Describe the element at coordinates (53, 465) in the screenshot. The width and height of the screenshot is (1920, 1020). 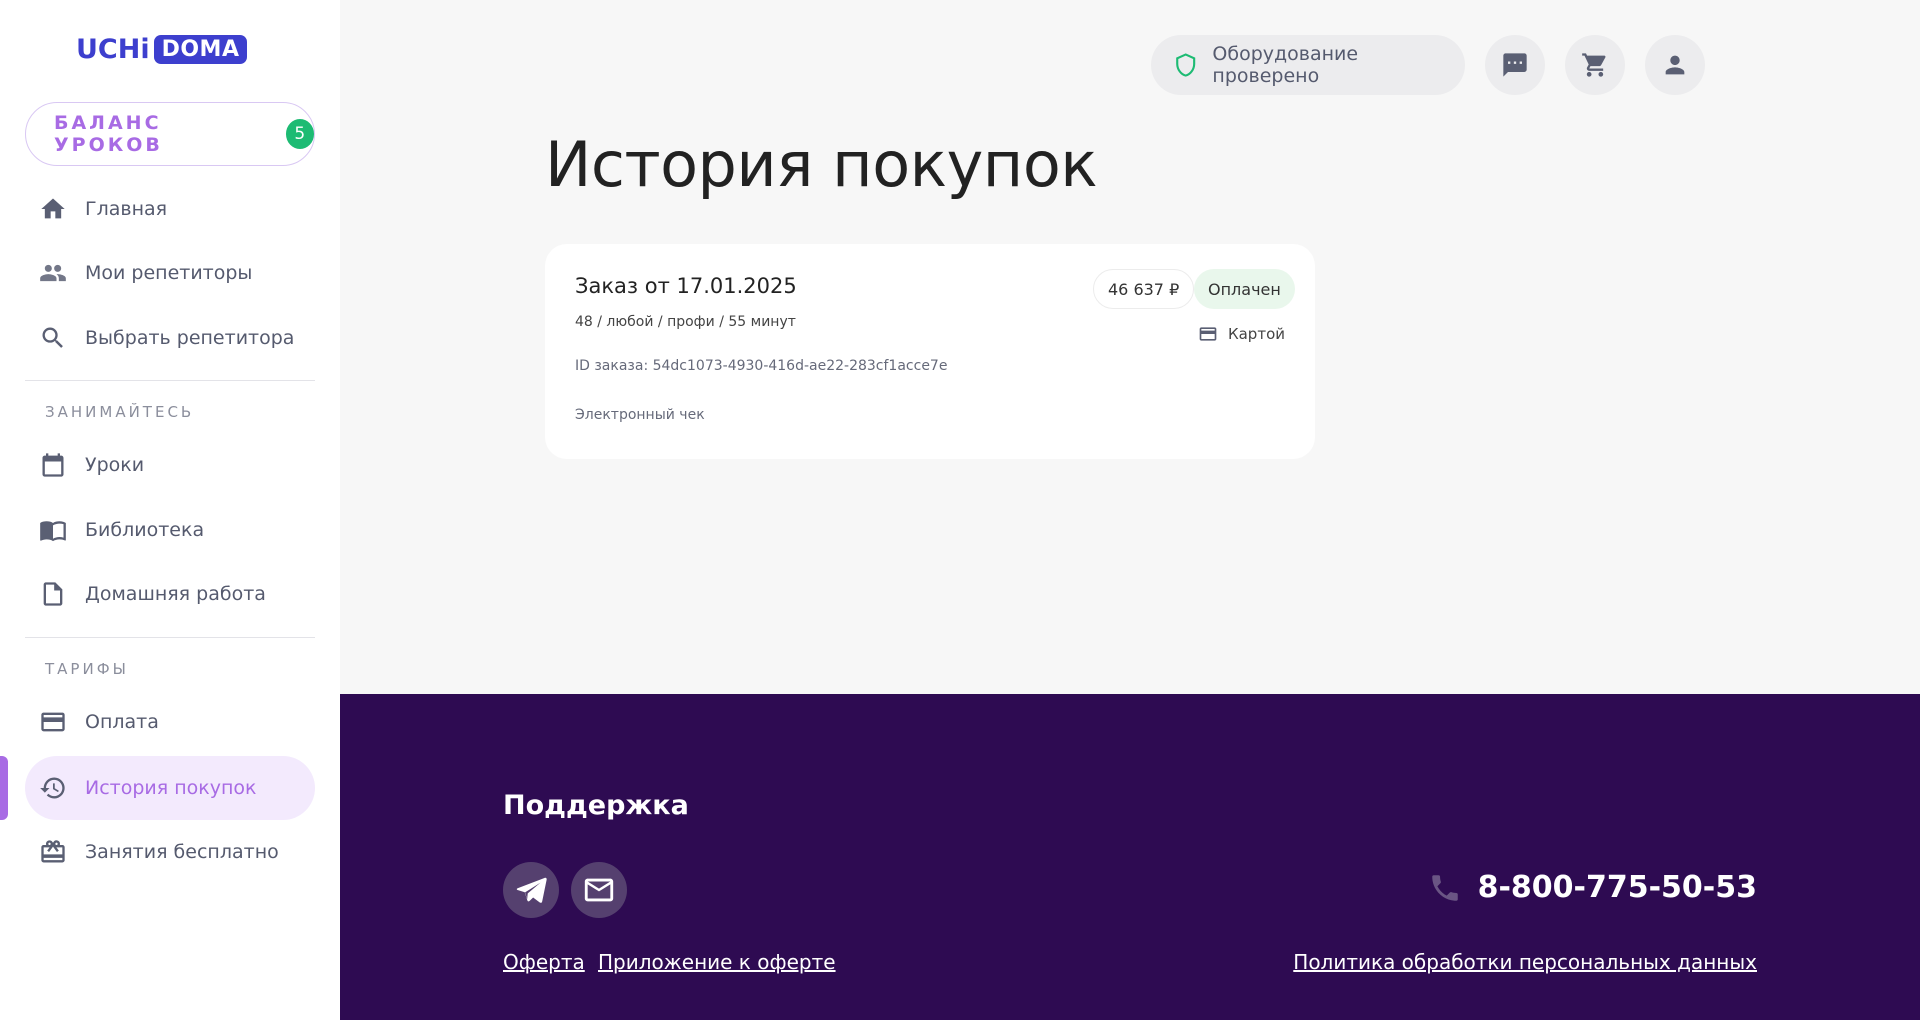
I see `calendar-icon` at that location.